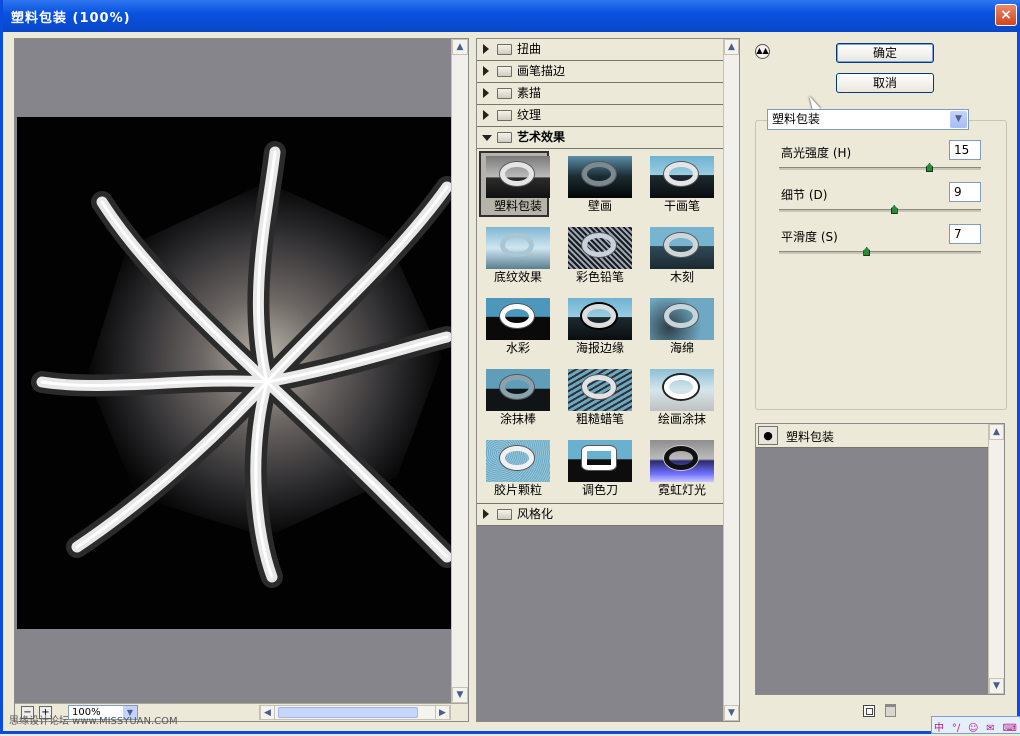  Describe the element at coordinates (768, 435) in the screenshot. I see `eye-visibility-icon: ●` at that location.